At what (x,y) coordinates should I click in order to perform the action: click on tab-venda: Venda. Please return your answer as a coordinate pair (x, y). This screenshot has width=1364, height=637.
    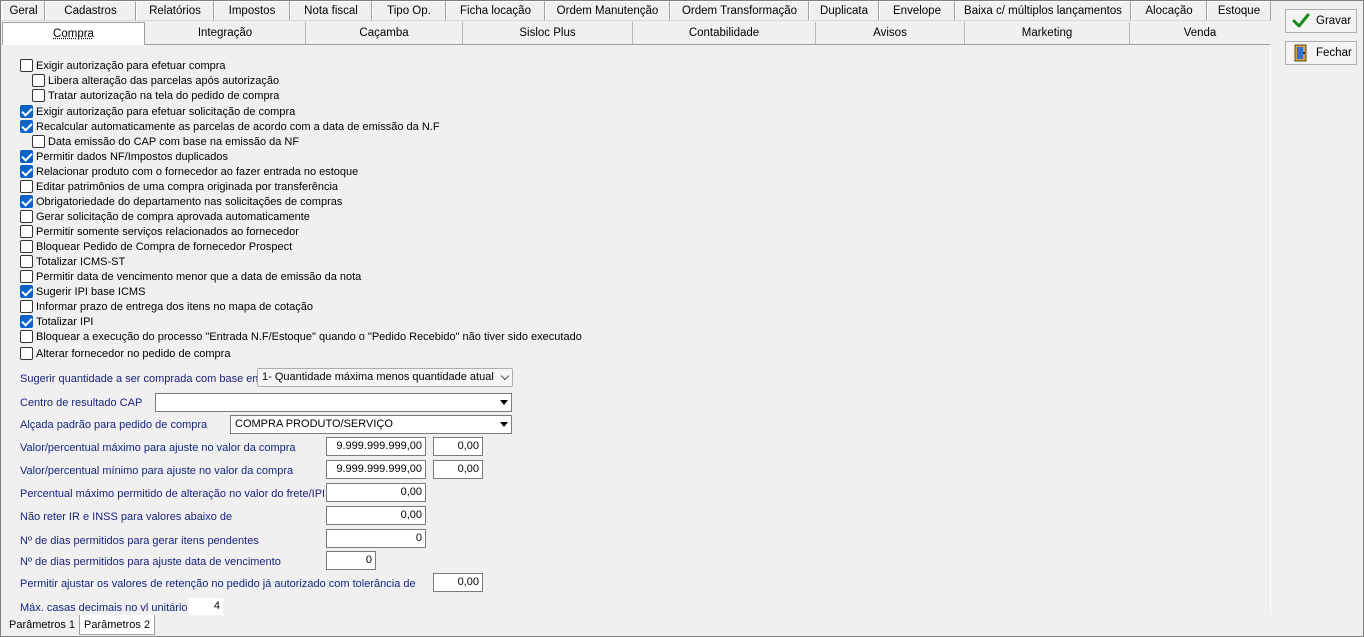
    Looking at the image, I should click on (1200, 33).